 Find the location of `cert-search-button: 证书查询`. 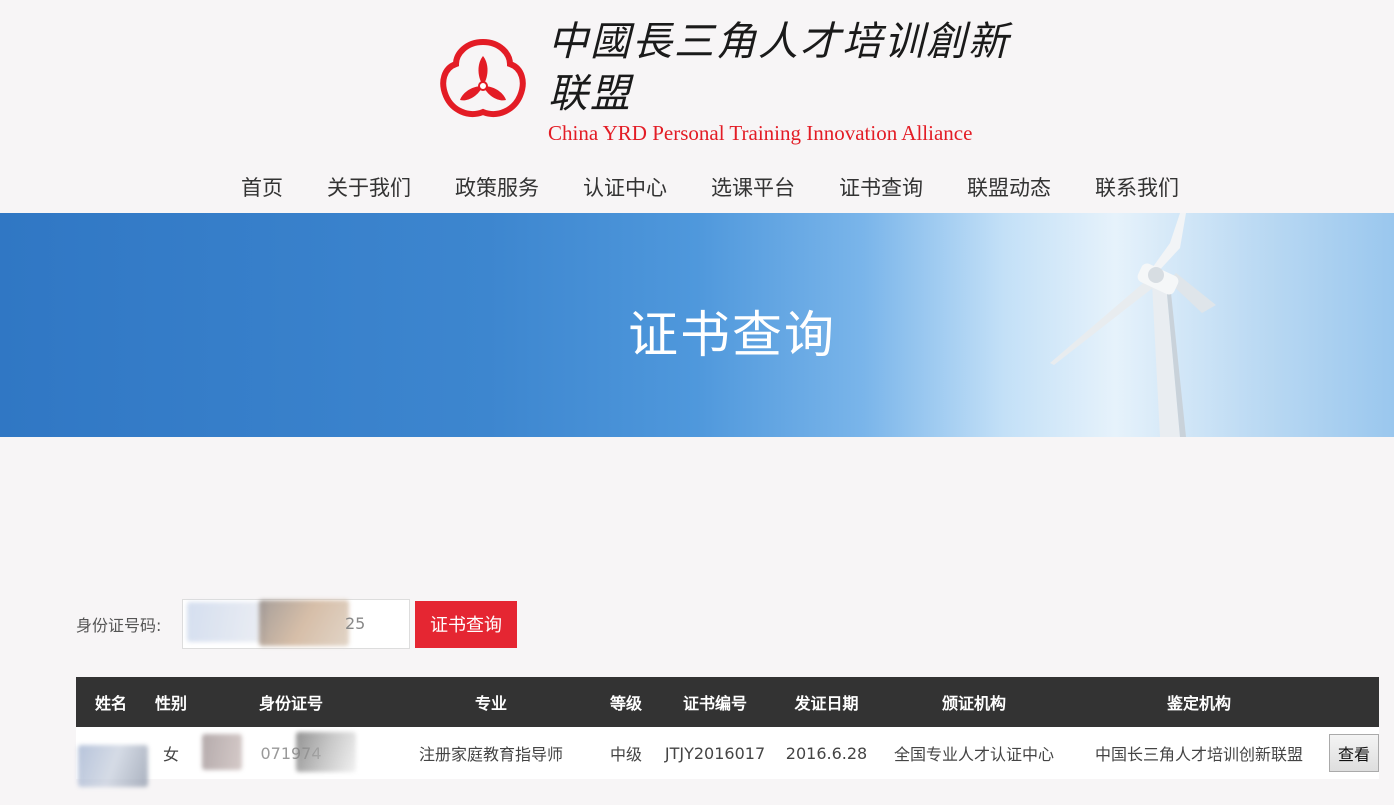

cert-search-button: 证书查询 is located at coordinates (466, 624).